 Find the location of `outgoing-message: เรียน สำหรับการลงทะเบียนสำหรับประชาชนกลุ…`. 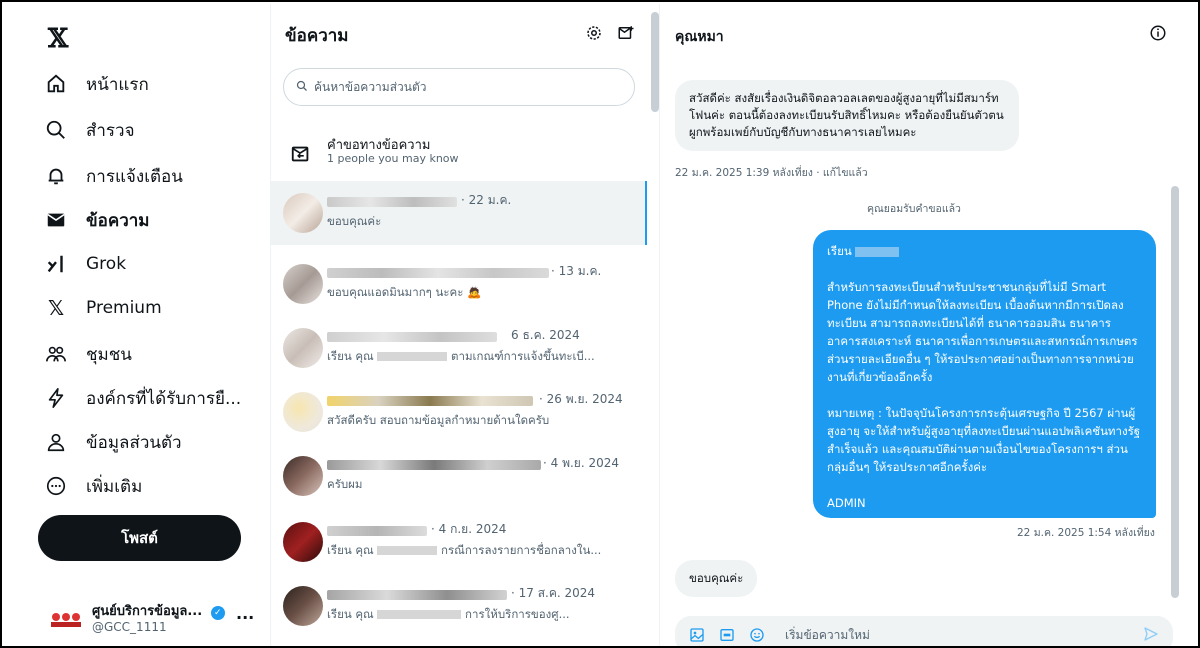

outgoing-message: เรียน สำหรับการลงทะเบียนสำหรับประชาชนกลุ… is located at coordinates (984, 374).